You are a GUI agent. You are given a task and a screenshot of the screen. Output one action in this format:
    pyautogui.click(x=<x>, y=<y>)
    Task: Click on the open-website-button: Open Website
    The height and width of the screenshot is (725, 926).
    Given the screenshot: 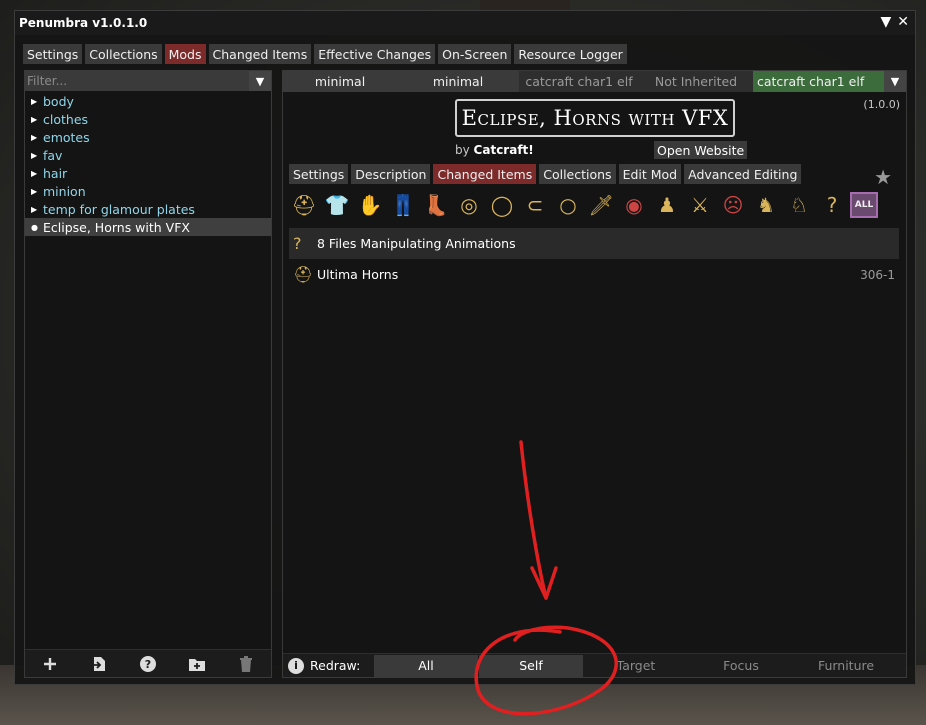 What is the action you would take?
    pyautogui.click(x=701, y=150)
    